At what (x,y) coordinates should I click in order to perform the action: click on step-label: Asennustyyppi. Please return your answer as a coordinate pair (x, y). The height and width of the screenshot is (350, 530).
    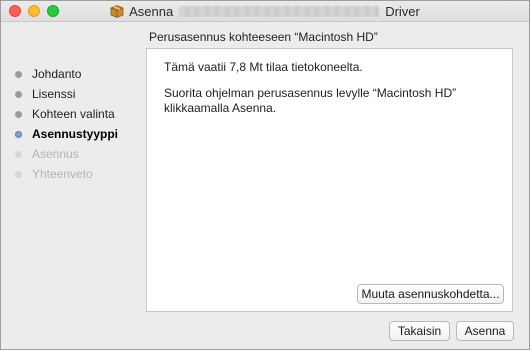
    Looking at the image, I should click on (75, 134).